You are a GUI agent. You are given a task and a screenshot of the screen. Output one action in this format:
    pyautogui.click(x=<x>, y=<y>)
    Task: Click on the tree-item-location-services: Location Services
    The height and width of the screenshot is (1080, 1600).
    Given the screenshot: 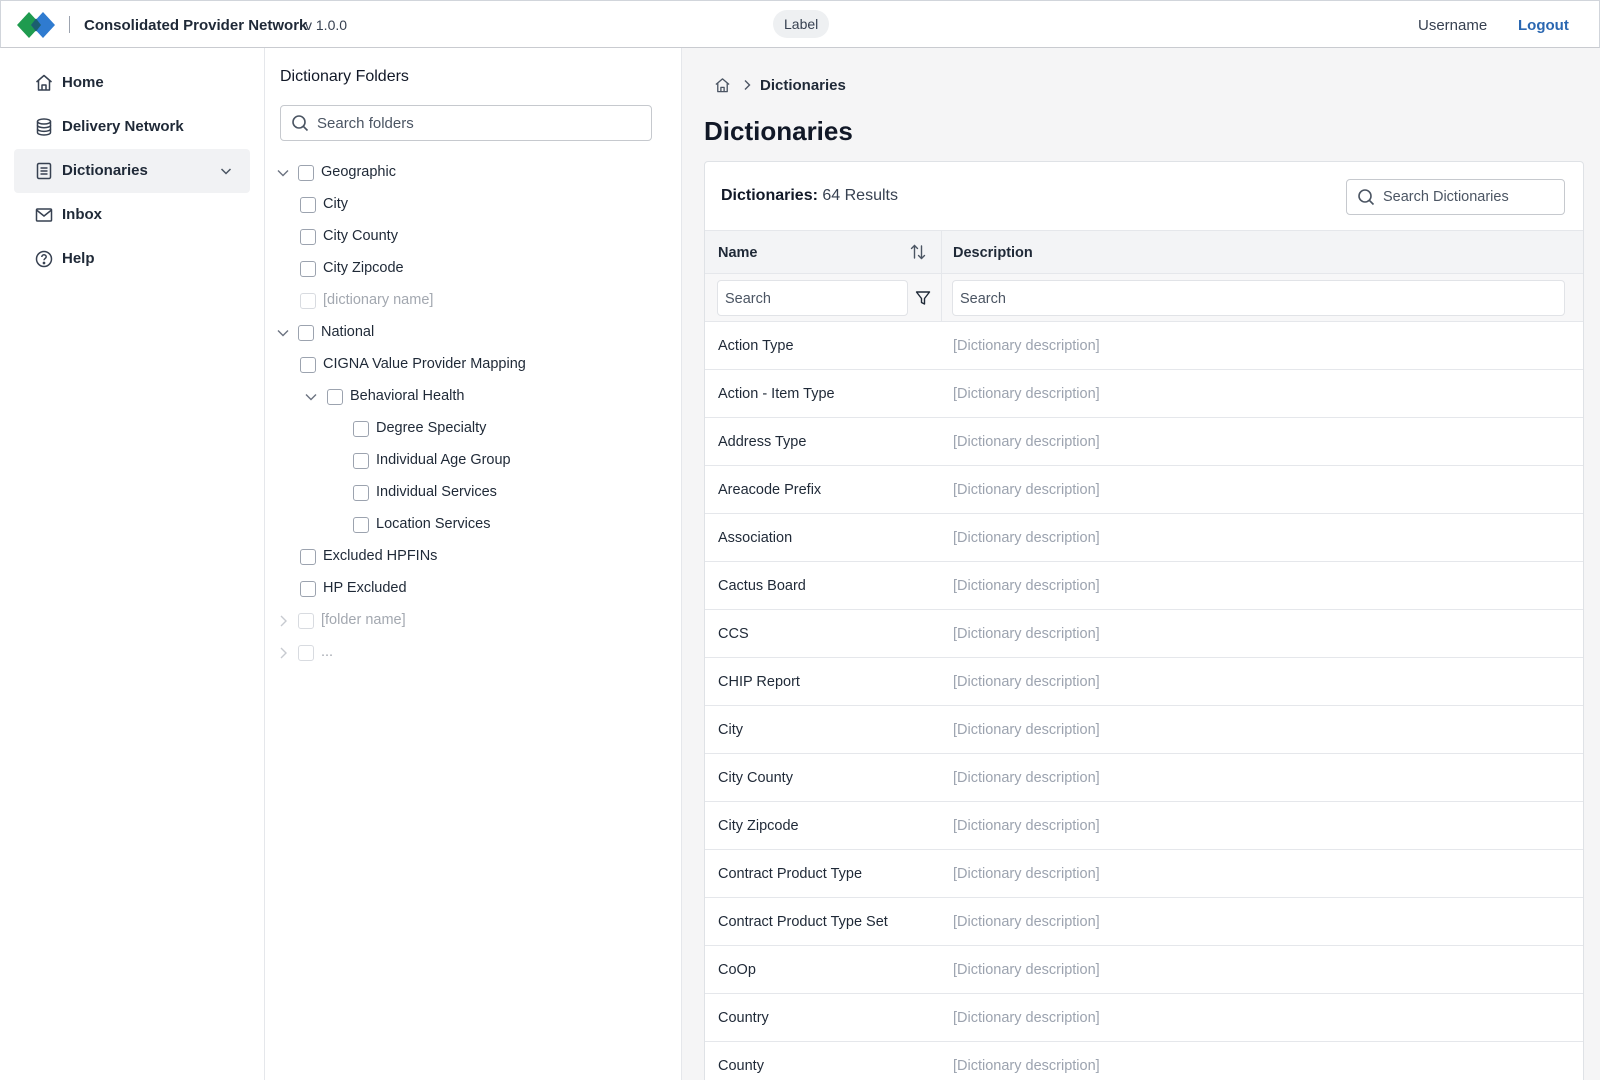 What is the action you would take?
    pyautogui.click(x=465, y=525)
    